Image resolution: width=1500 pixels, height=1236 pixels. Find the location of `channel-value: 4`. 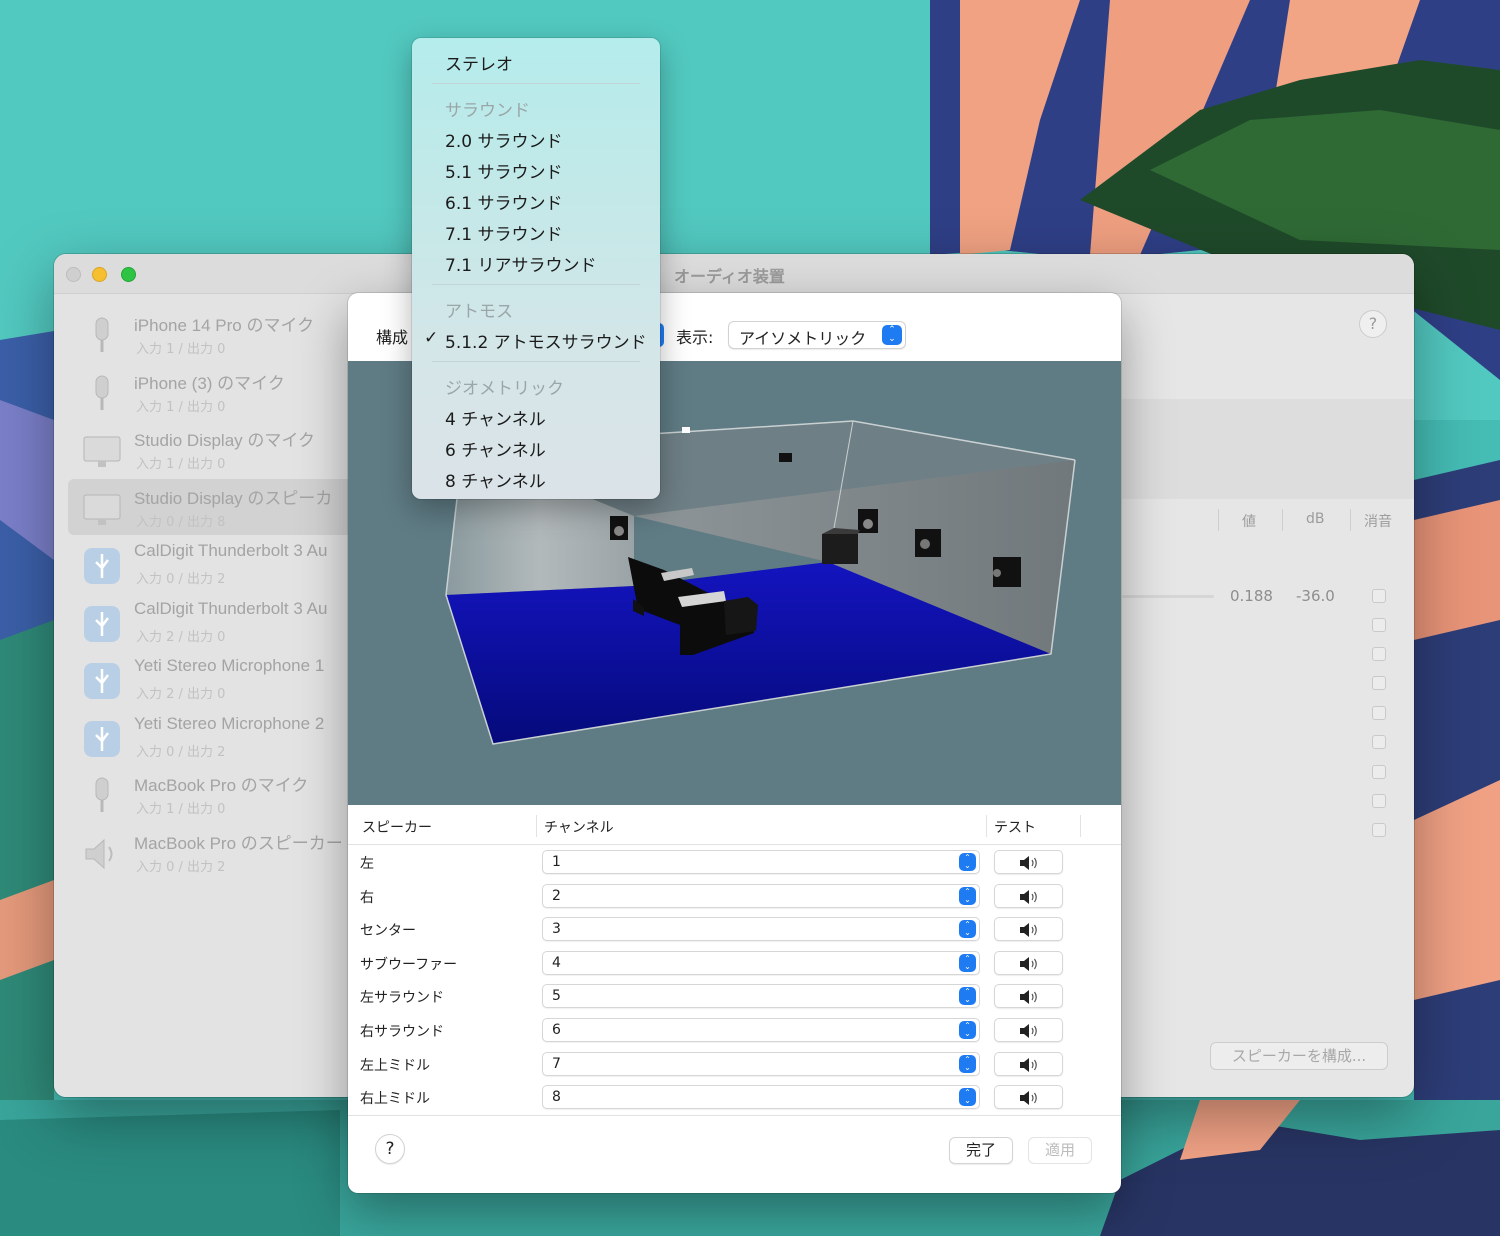

channel-value: 4 is located at coordinates (556, 963).